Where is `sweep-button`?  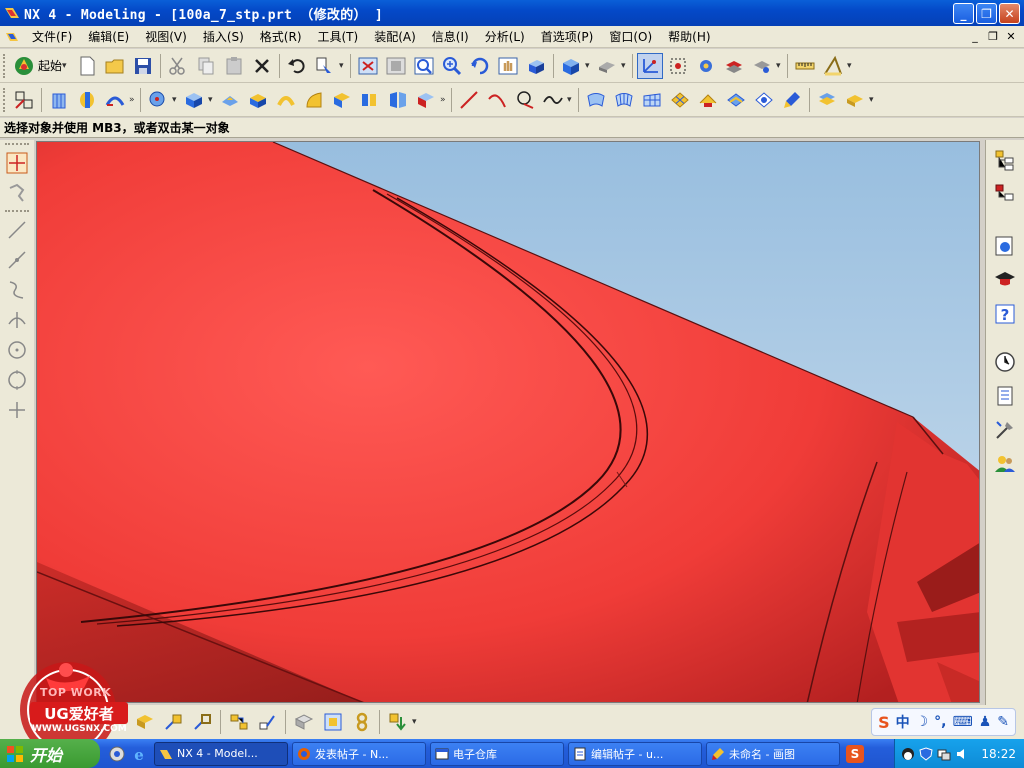
sweep-button is located at coordinates (115, 100).